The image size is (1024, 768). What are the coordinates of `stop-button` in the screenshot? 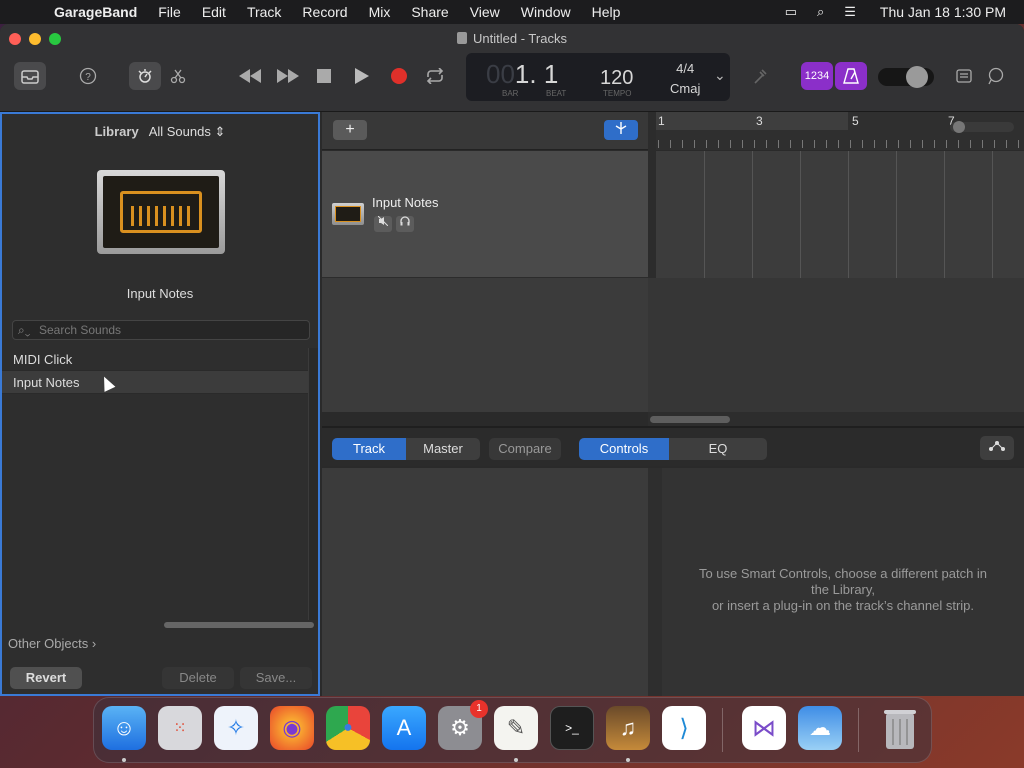 It's located at (324, 76).